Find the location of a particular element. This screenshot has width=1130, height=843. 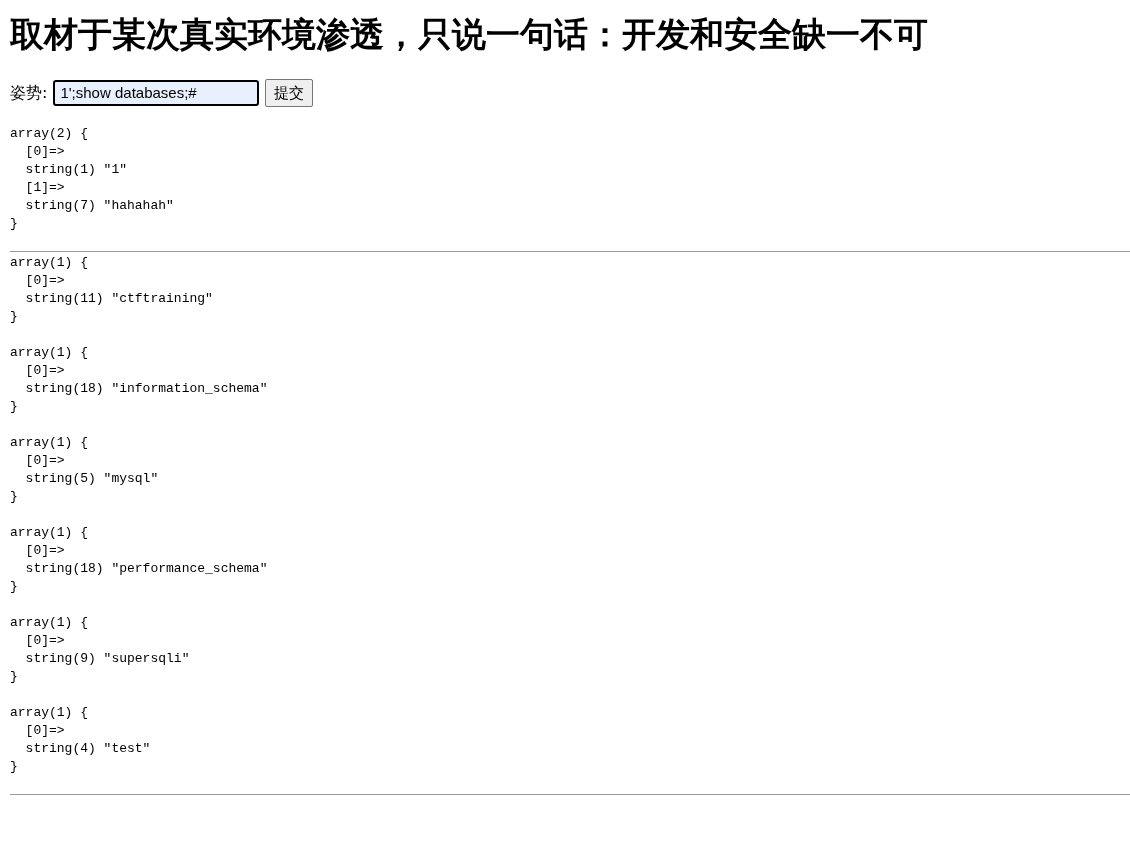

page-heading: 取材于某次真实环境渗透，只说一句话：开发和安全缺一不可 is located at coordinates (469, 34).